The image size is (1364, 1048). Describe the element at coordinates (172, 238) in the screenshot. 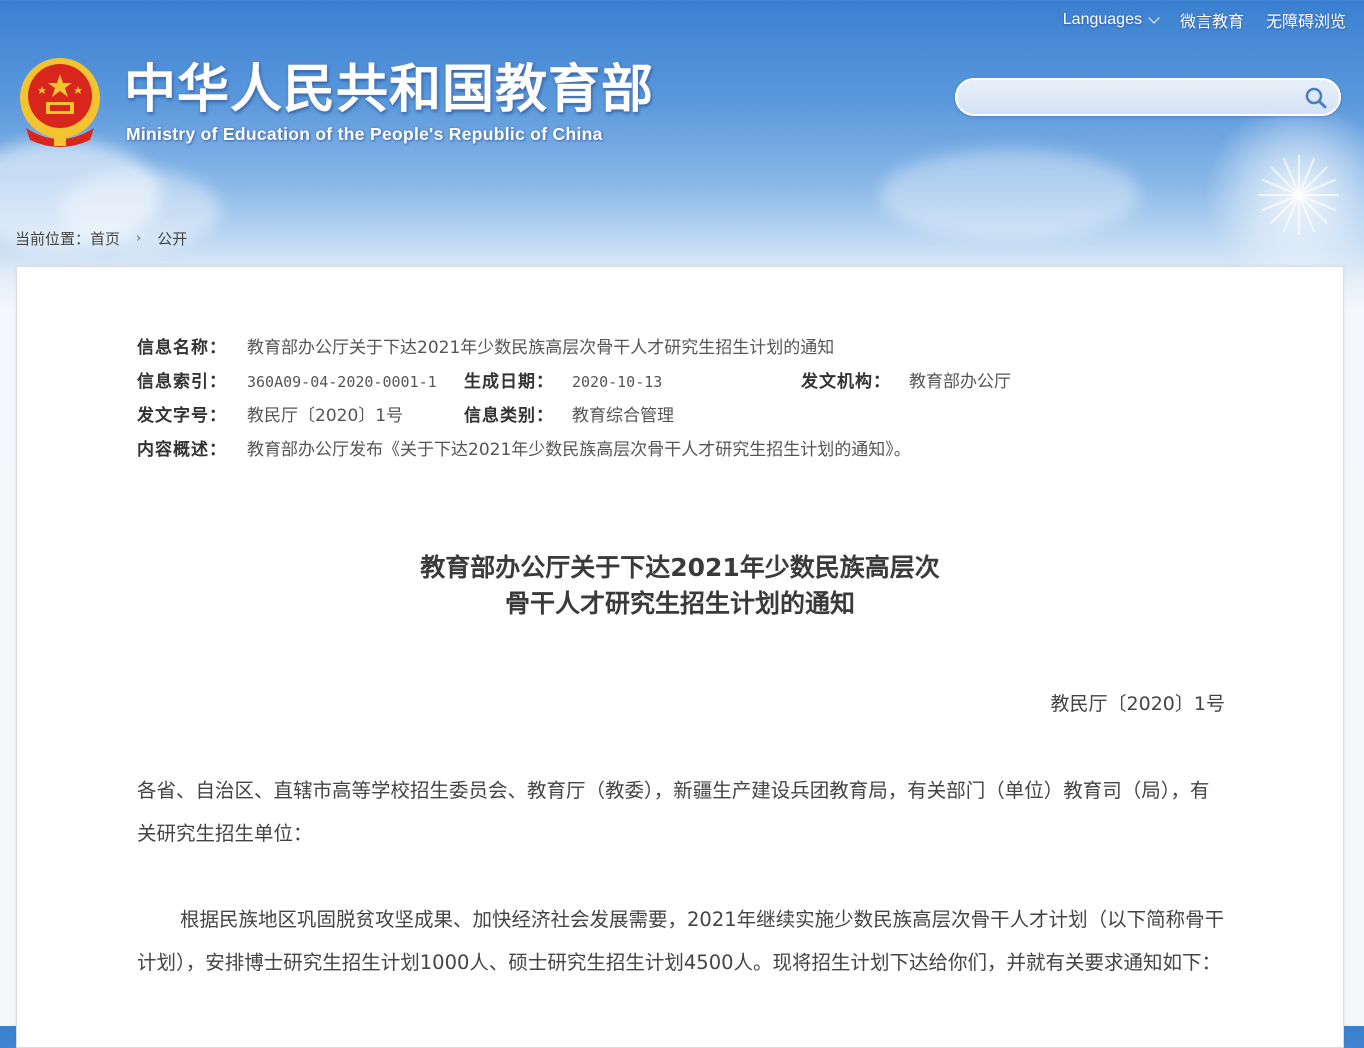

I see `breadcrumb-public-link: 公开` at that location.